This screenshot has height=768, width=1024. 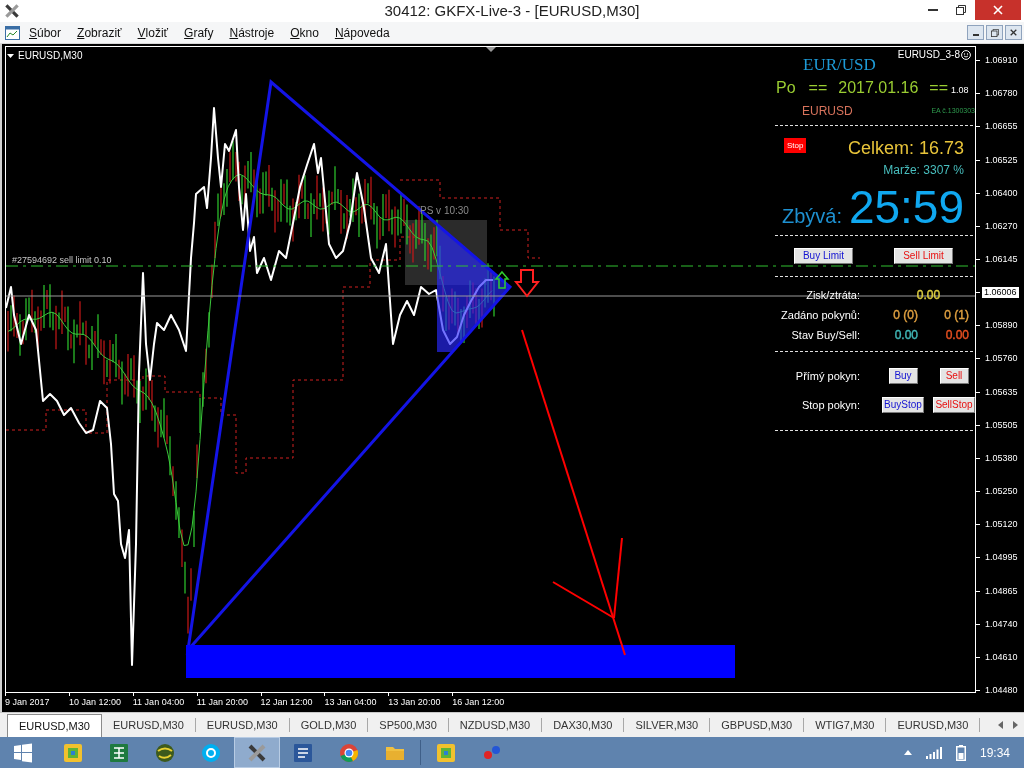 I want to click on chart-tab: SILVER,M30, so click(x=667, y=725).